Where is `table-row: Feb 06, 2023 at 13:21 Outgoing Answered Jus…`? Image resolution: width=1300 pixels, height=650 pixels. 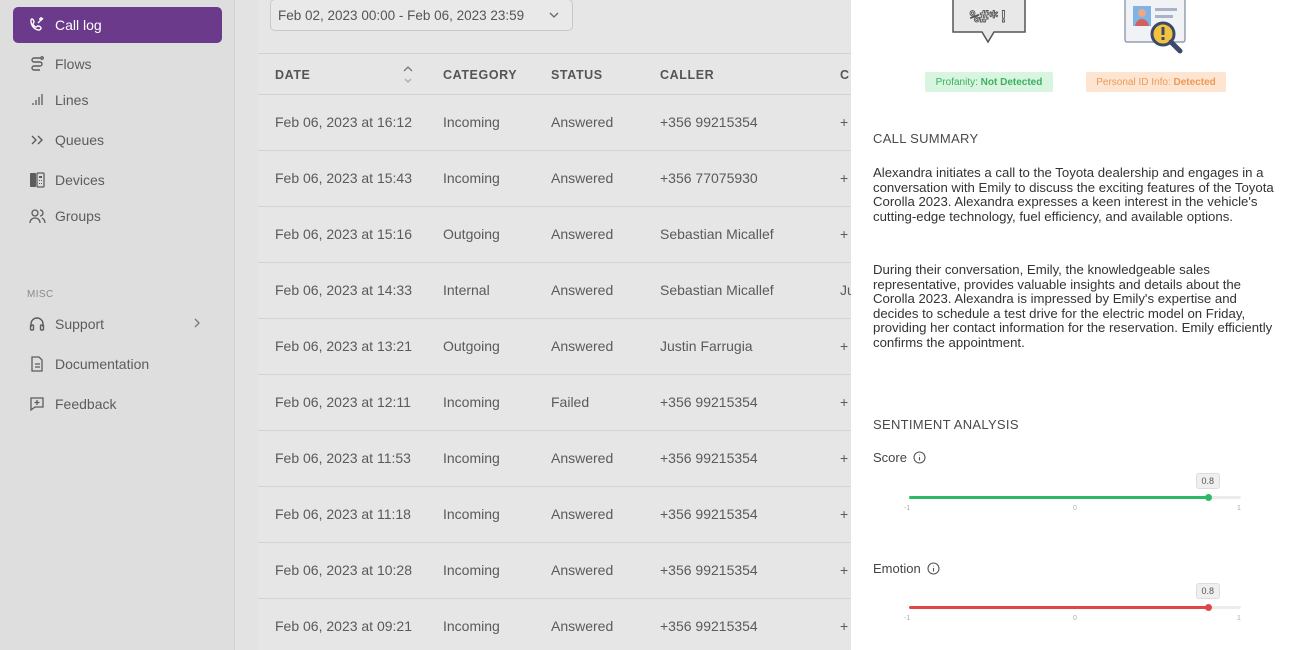
table-row: Feb 06, 2023 at 13:21 Outgoing Answered Jus… is located at coordinates (558, 347).